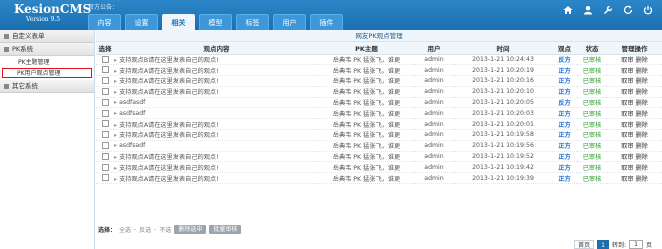 The height and width of the screenshot is (249, 662). I want to click on tab-settings: 设置, so click(141, 22).